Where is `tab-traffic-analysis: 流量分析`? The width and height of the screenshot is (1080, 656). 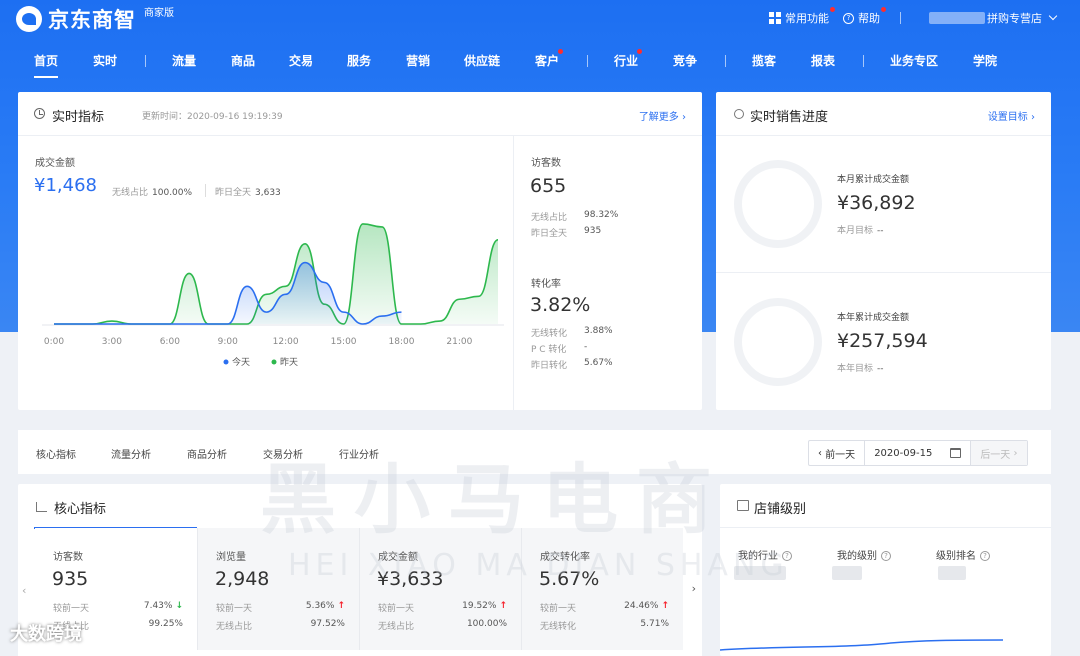 tab-traffic-analysis: 流量分析 is located at coordinates (131, 453).